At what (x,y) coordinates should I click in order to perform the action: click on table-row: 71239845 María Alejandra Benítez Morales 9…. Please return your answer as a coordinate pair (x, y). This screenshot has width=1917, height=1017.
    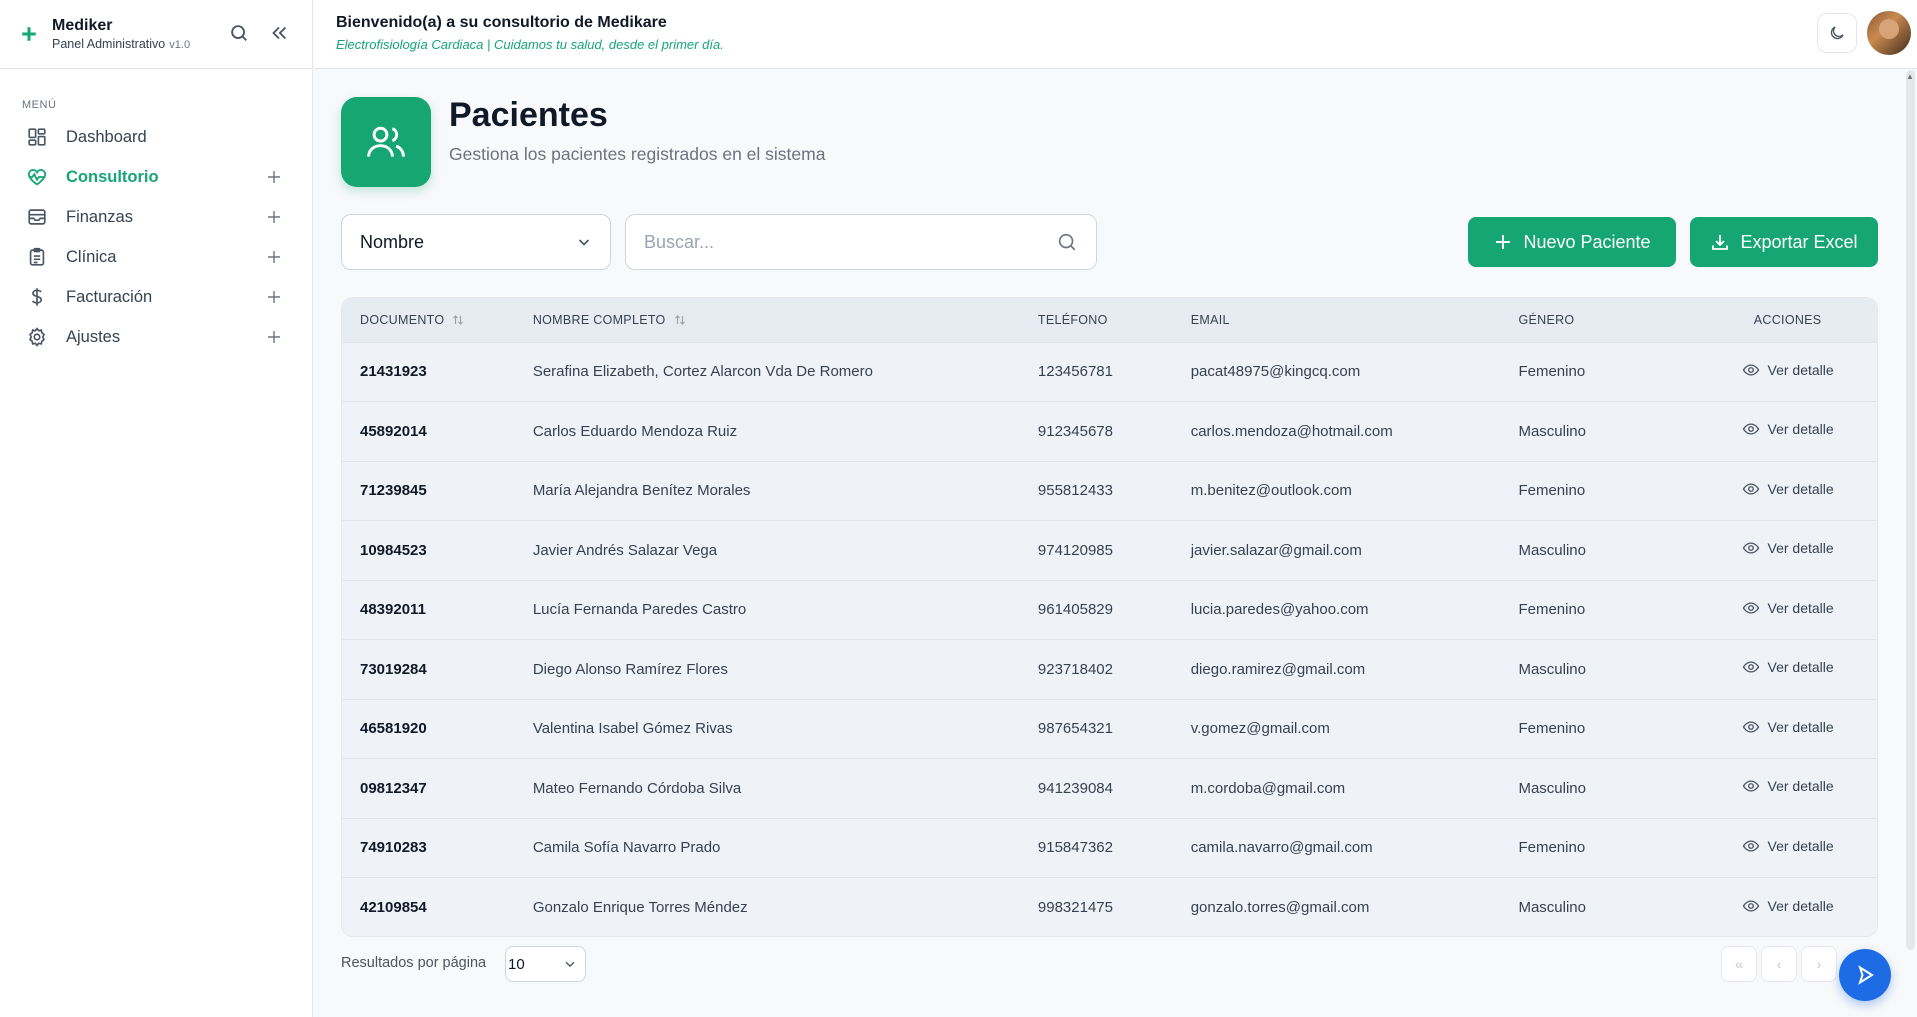
    Looking at the image, I should click on (1109, 491).